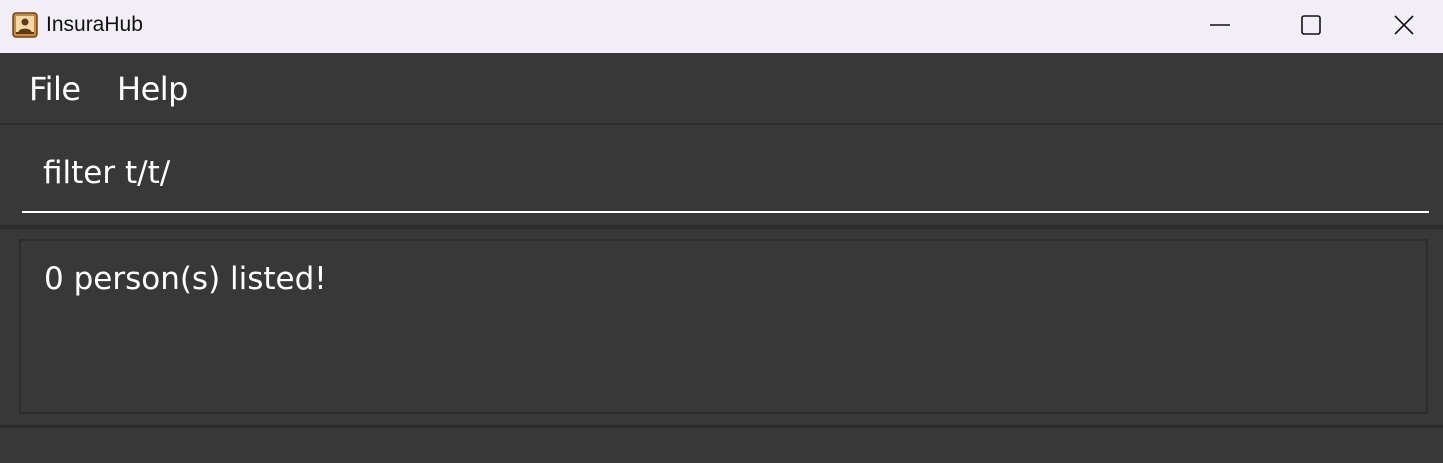 This screenshot has width=1443, height=463. I want to click on maximize-button, so click(1311, 25).